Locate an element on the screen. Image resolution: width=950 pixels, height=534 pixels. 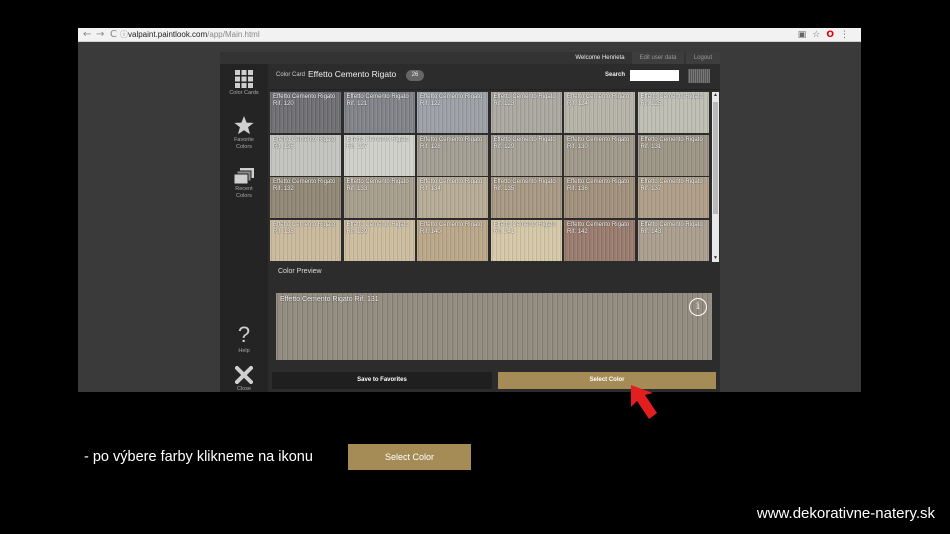
swatch-label: Effetto Cemento Rigato Rif. 122 is located at coordinates (451, 100).